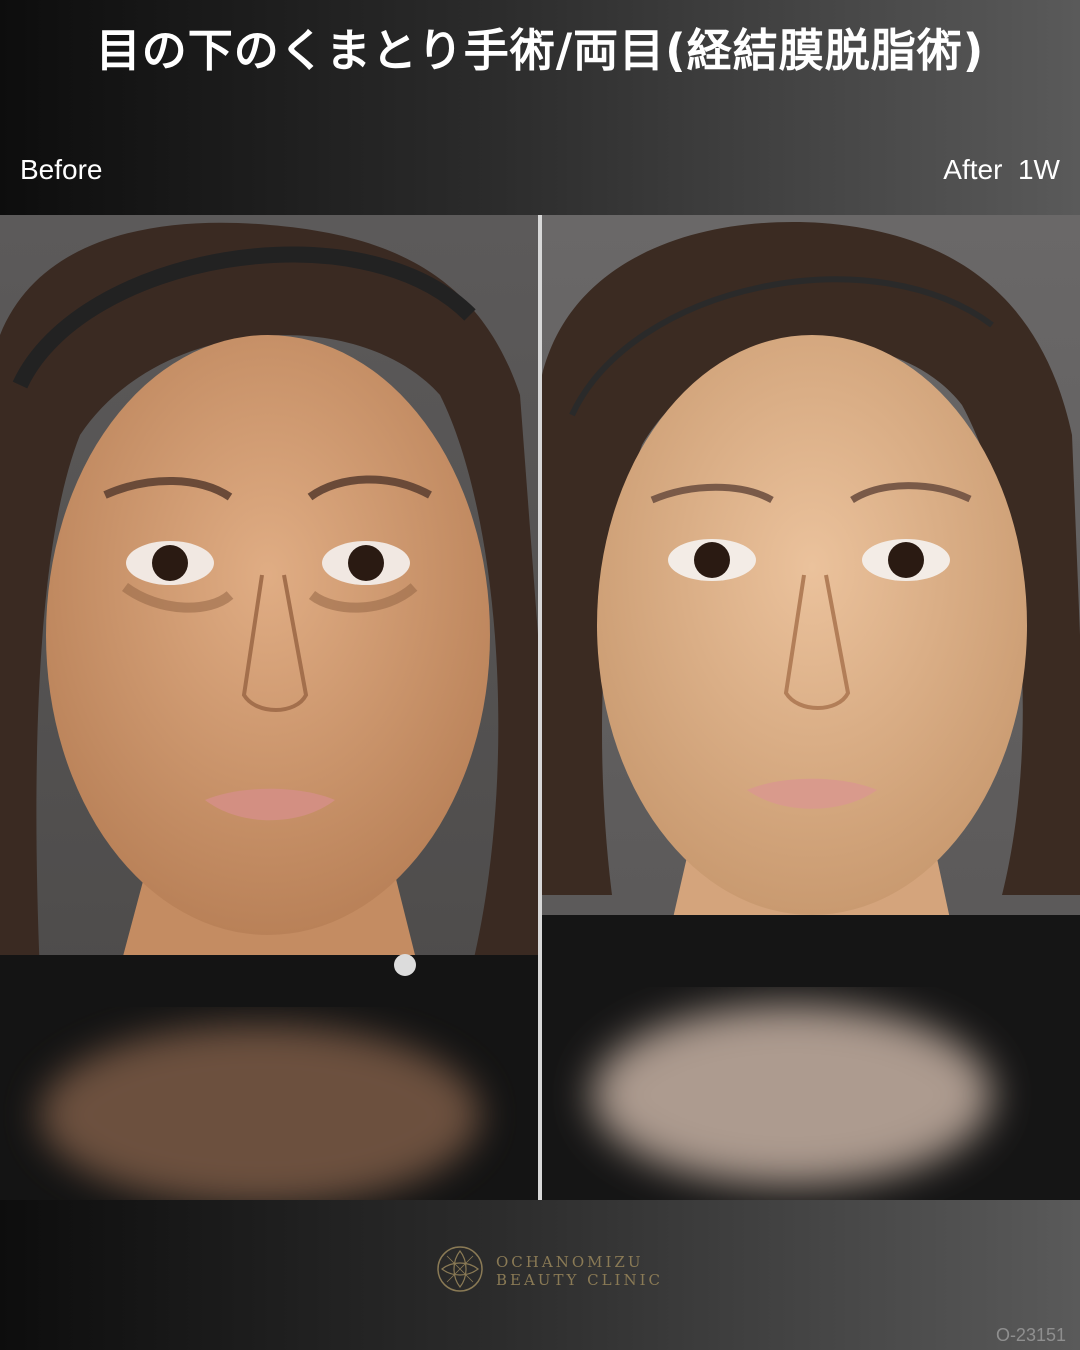 This screenshot has height=1350, width=1080. I want to click on clinic-logo-icon, so click(460, 1269).